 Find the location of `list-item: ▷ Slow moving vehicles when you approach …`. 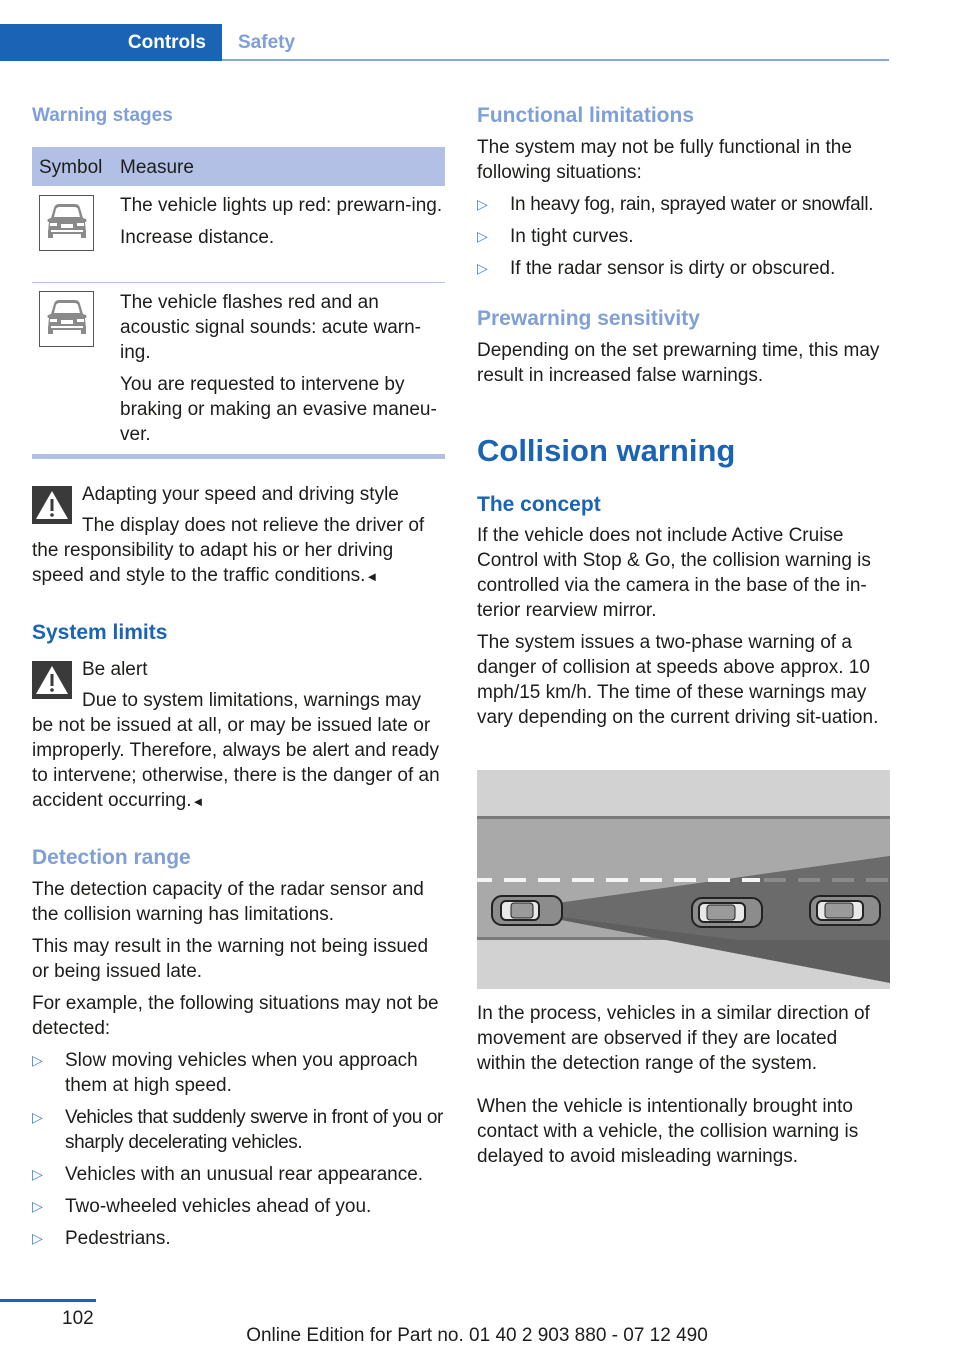

list-item: ▷ Slow moving vehicles when you approach … is located at coordinates (238, 1073).